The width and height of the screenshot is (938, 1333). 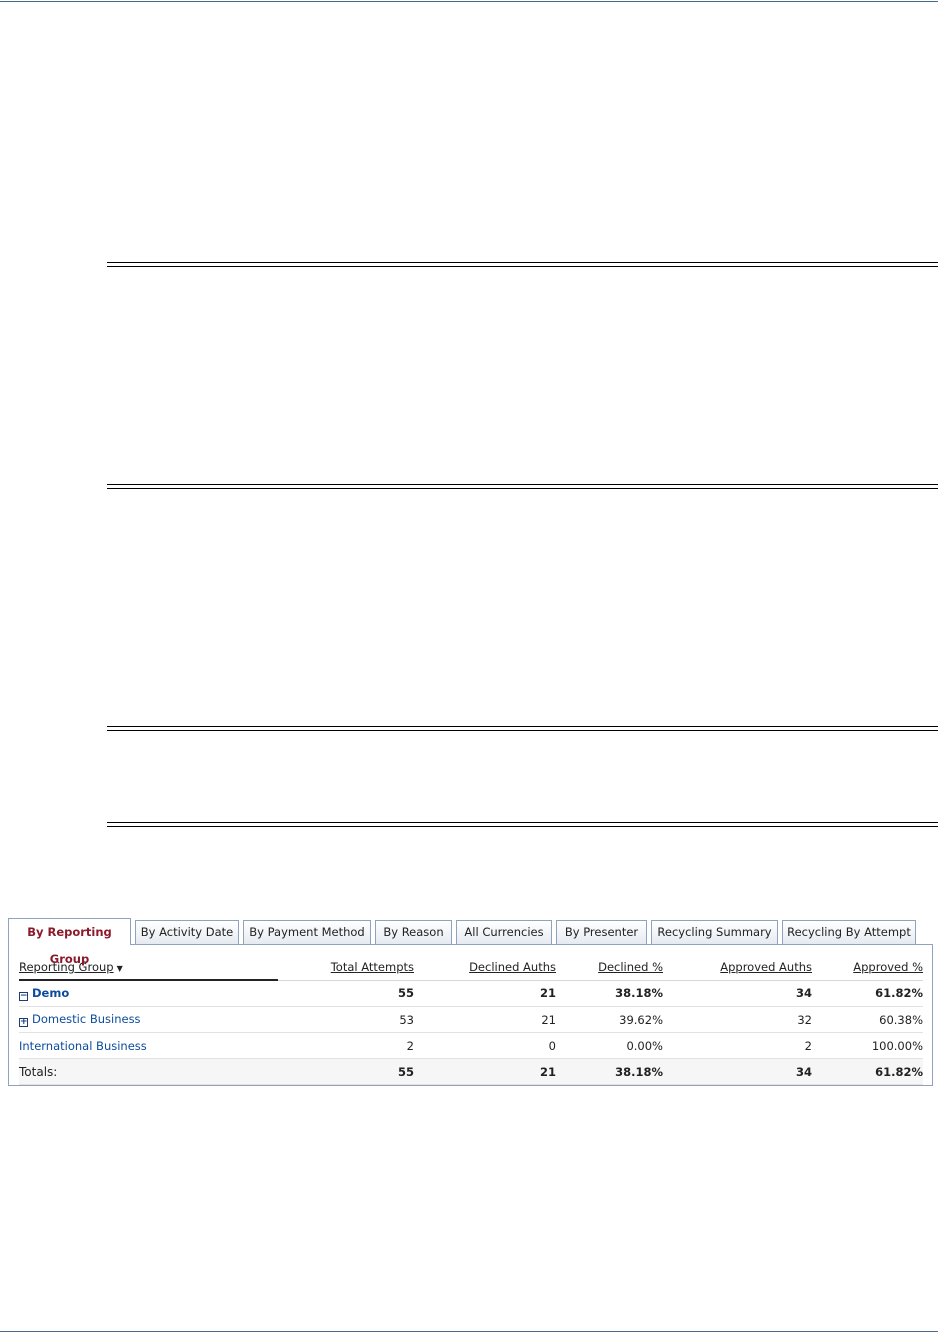 I want to click on tab-recycling-by-attempt: Recycling By Attempt, so click(x=849, y=932).